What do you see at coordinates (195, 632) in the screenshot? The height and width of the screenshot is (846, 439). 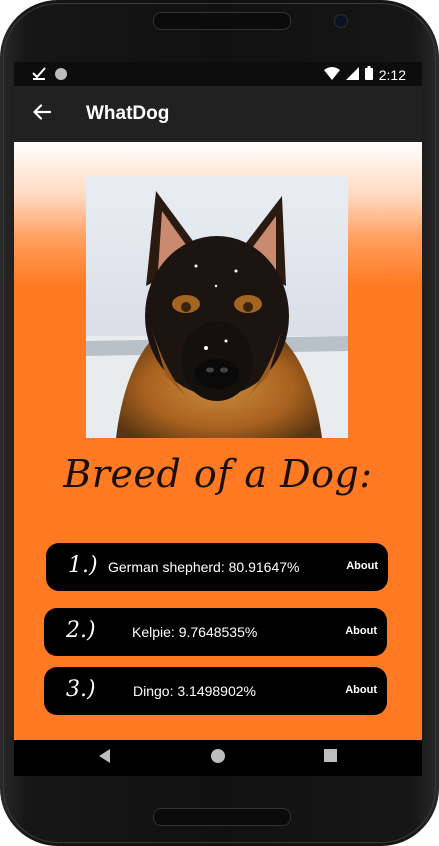 I see `result-label: Kelpie: 9.7648535%` at bounding box center [195, 632].